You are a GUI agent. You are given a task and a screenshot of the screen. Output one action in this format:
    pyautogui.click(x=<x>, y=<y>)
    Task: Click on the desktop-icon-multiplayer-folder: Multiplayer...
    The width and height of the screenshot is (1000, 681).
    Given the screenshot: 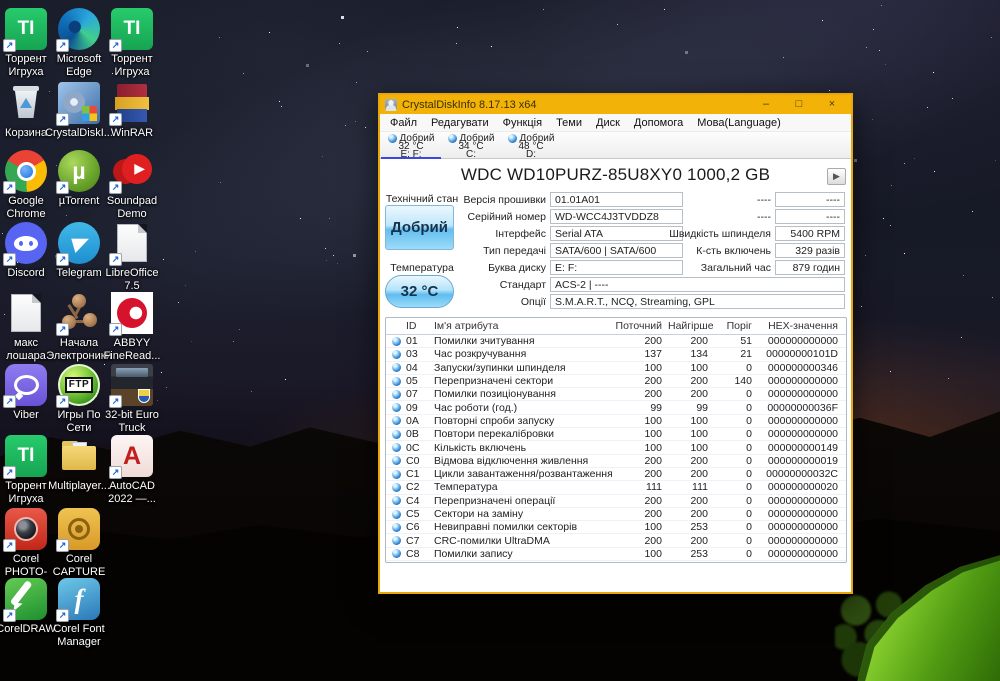 What is the action you would take?
    pyautogui.click(x=79, y=464)
    